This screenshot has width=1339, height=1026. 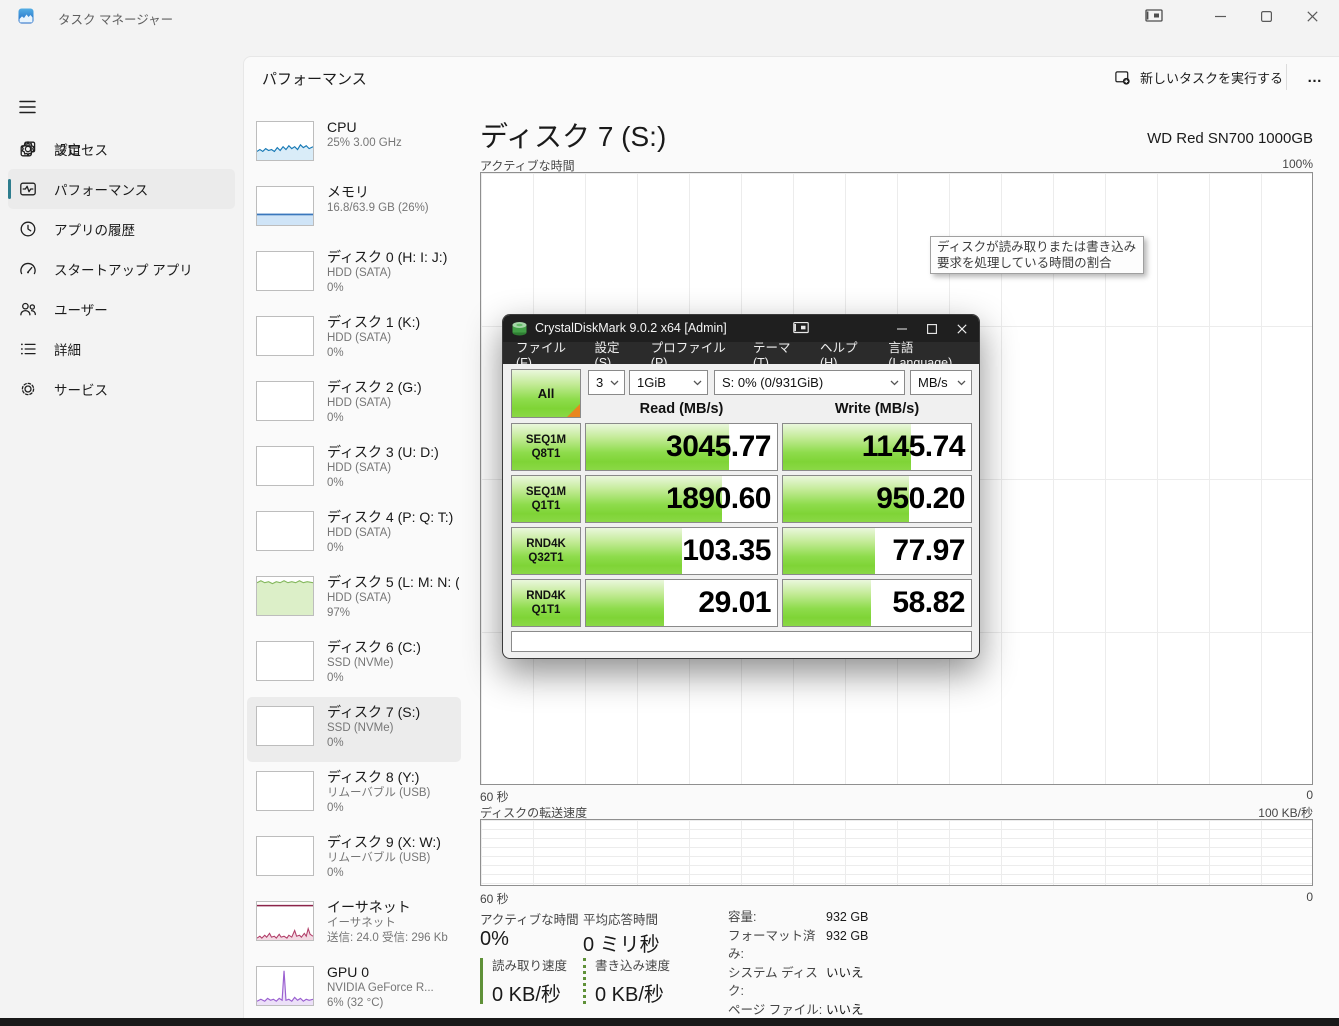 What do you see at coordinates (526, 995) in the screenshot?
I see `read-speed-value: 0 KB/秒` at bounding box center [526, 995].